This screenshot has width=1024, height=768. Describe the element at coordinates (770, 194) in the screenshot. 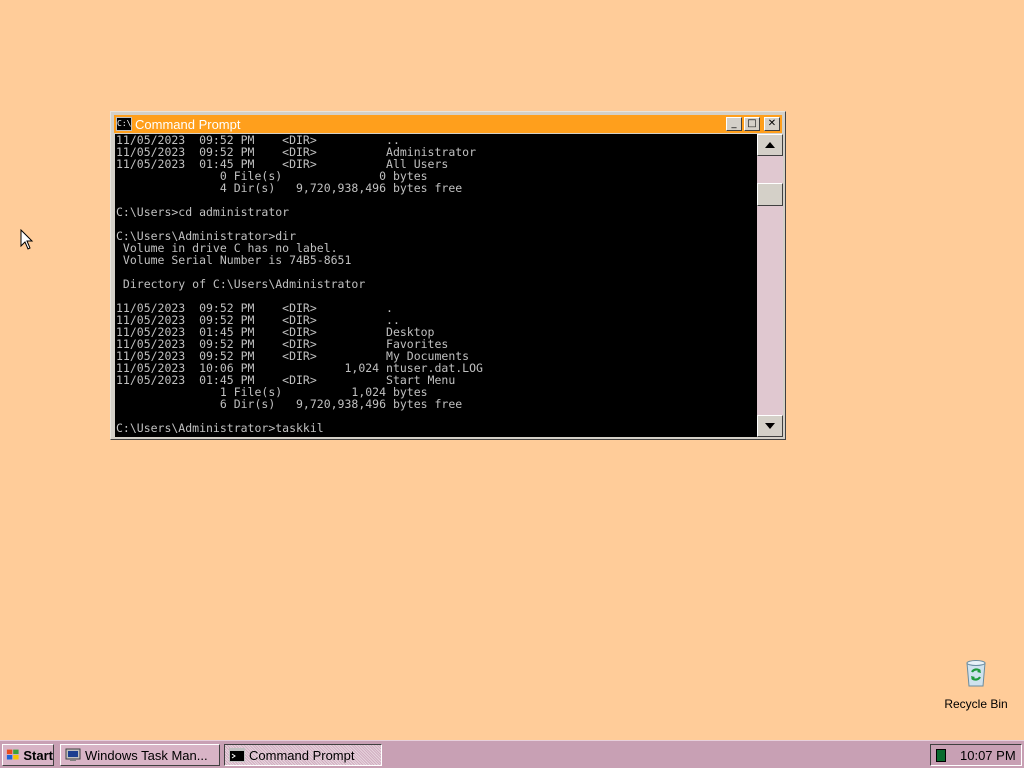

I see `scrollbar-thumb` at that location.